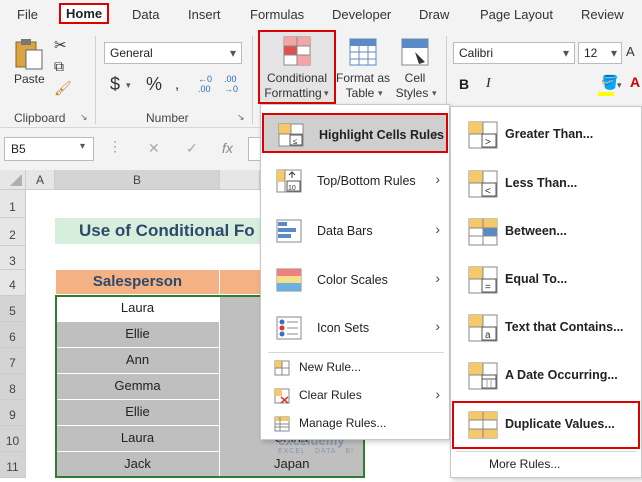  Describe the element at coordinates (355, 280) in the screenshot. I see `menu-item-color-scales: Color Scales ›` at that location.